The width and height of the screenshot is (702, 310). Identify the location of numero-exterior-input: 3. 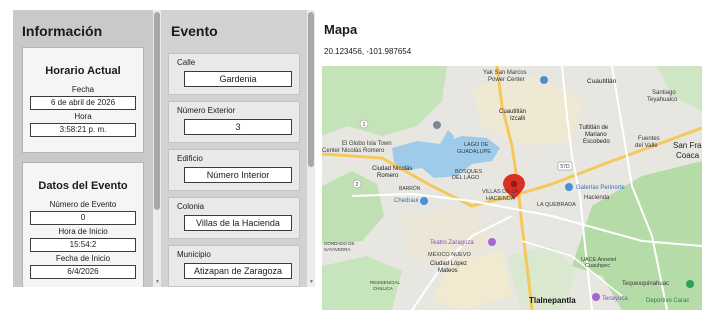
(238, 127).